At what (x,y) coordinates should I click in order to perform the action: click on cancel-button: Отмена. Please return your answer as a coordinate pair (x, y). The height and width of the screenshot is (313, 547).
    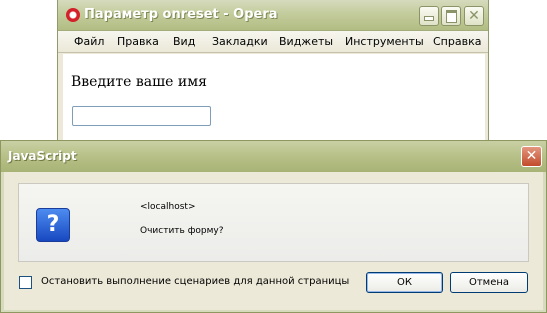
    Looking at the image, I should click on (489, 282).